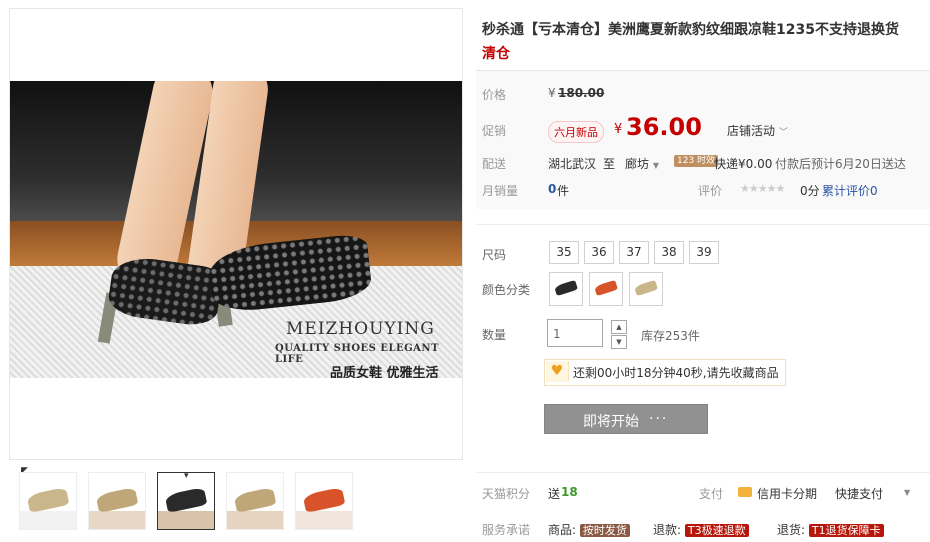 The height and width of the screenshot is (542, 930). What do you see at coordinates (710, 191) in the screenshot?
I see `rating-label: 评价` at bounding box center [710, 191].